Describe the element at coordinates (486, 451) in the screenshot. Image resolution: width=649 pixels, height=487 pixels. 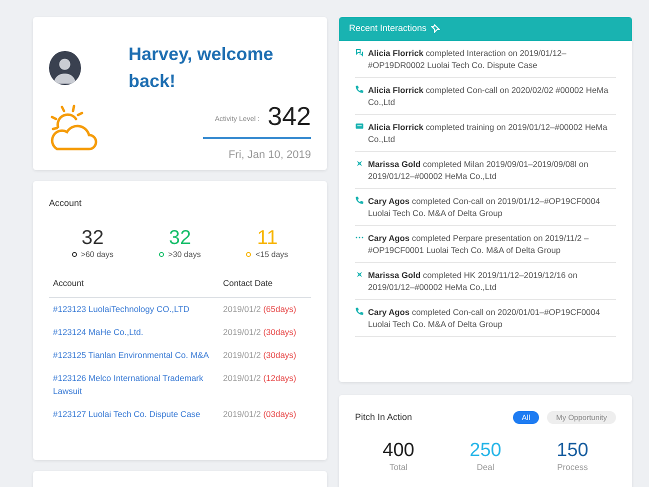
I see `stat-value: 250` at that location.